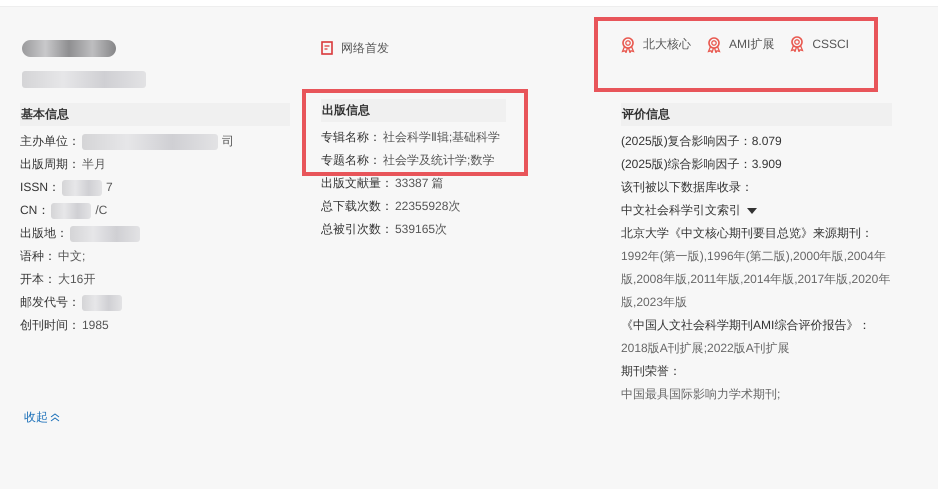 The height and width of the screenshot is (489, 938). I want to click on field-value: 大16开, so click(77, 279).